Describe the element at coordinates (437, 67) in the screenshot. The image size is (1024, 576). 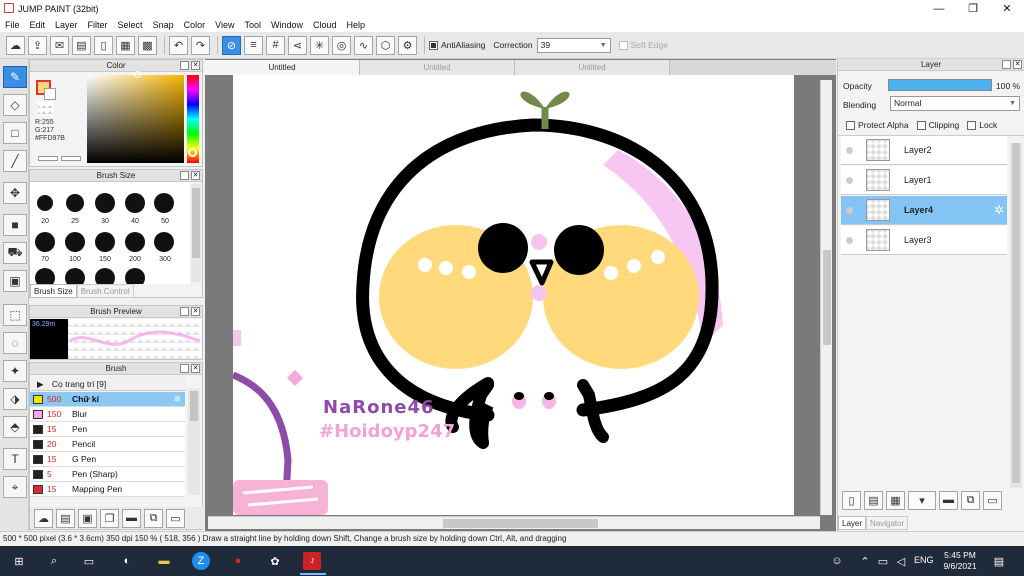
I see `tab-document-2: Untitled` at that location.